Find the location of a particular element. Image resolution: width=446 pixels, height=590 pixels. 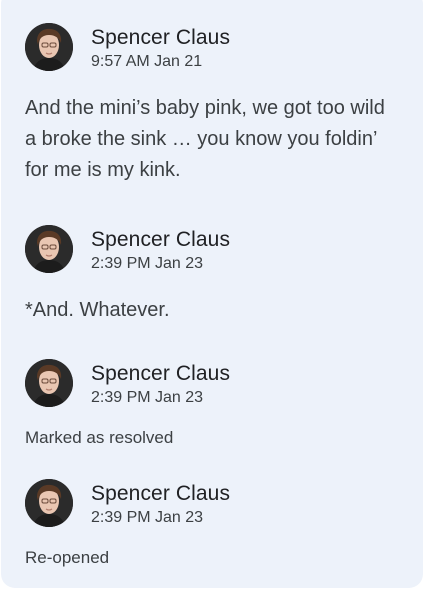

resolved-status: Marked as resolved is located at coordinates (99, 437).